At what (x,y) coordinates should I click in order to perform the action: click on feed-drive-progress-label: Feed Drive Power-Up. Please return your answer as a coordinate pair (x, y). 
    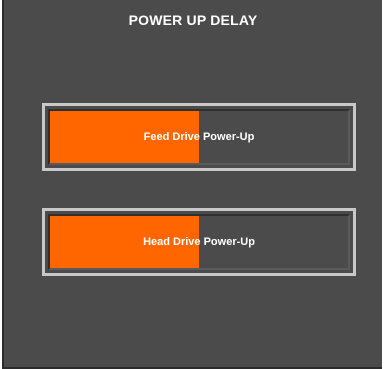
    Looking at the image, I should click on (199, 137).